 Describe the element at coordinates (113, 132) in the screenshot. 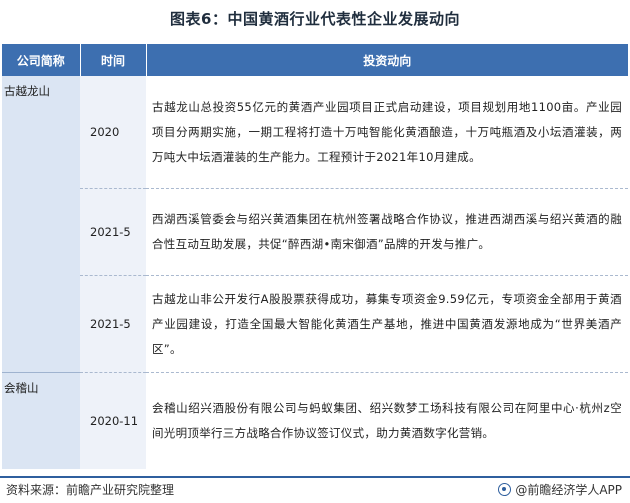

I see `time-cell: 2020` at that location.